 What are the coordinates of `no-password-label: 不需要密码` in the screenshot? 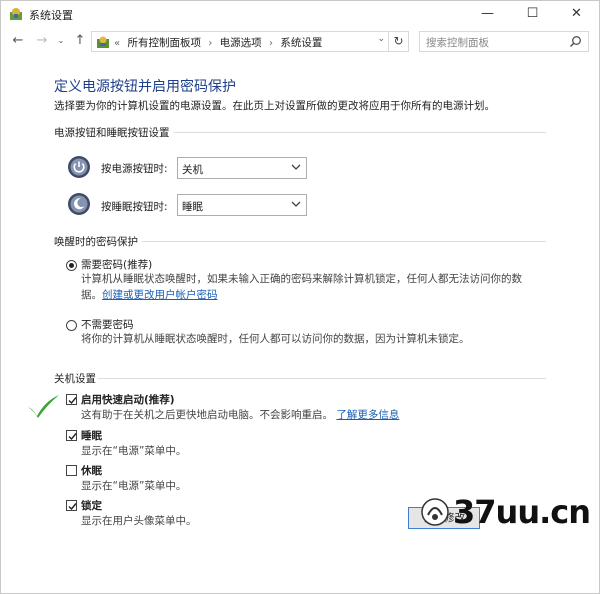 It's located at (107, 324).